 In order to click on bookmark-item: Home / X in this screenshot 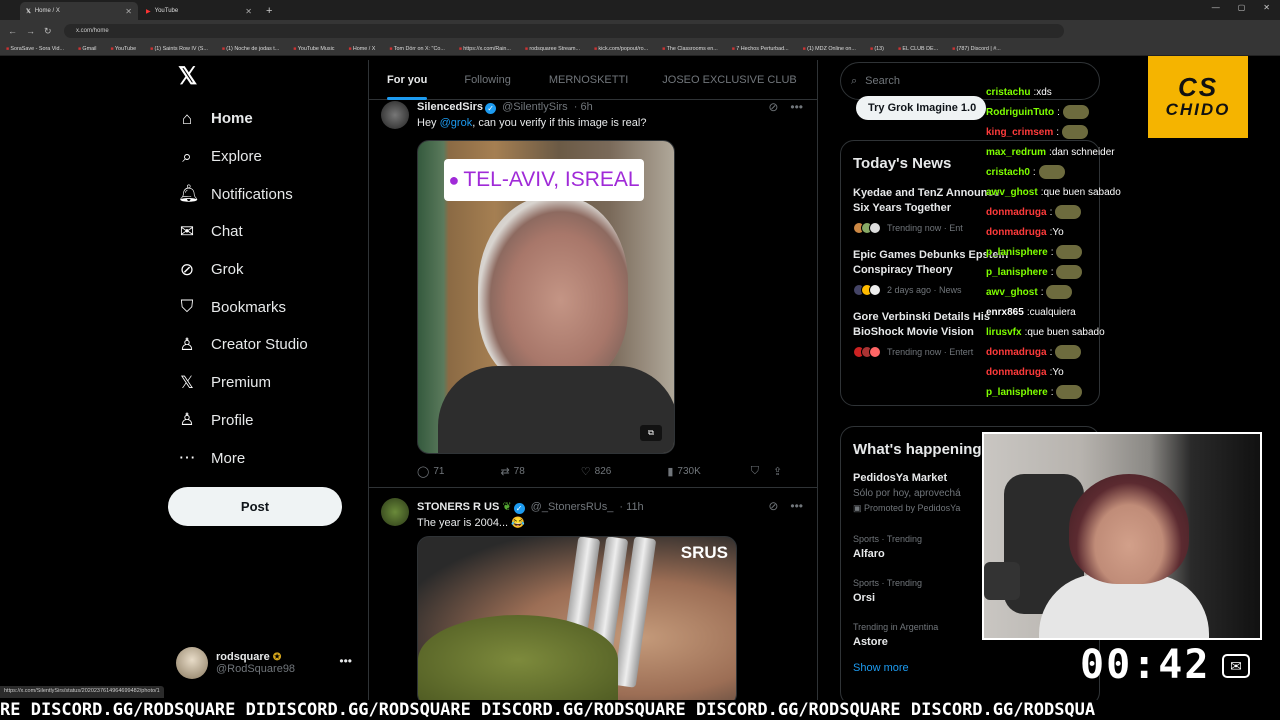, I will do `click(361, 49)`.